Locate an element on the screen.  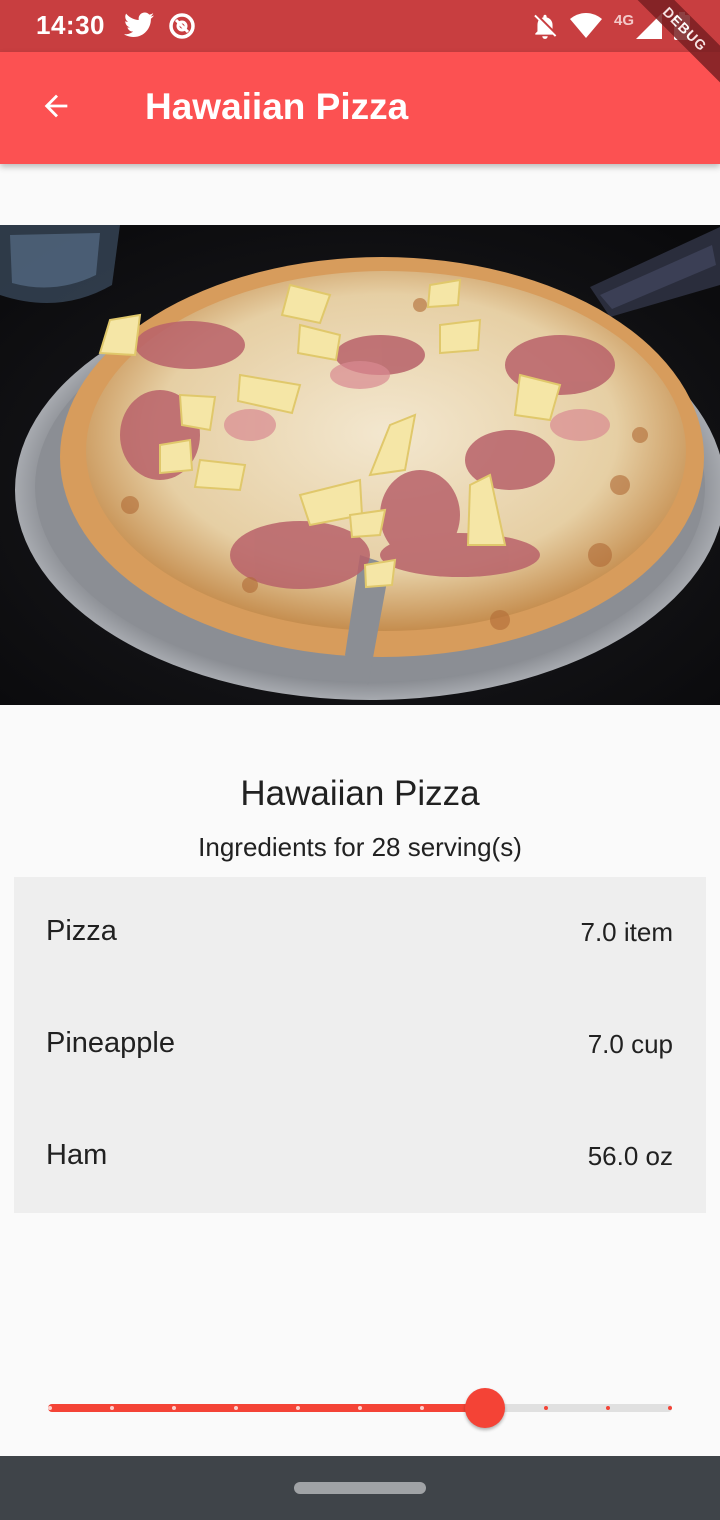
ingredient-amount: 7.0 item is located at coordinates (627, 932).